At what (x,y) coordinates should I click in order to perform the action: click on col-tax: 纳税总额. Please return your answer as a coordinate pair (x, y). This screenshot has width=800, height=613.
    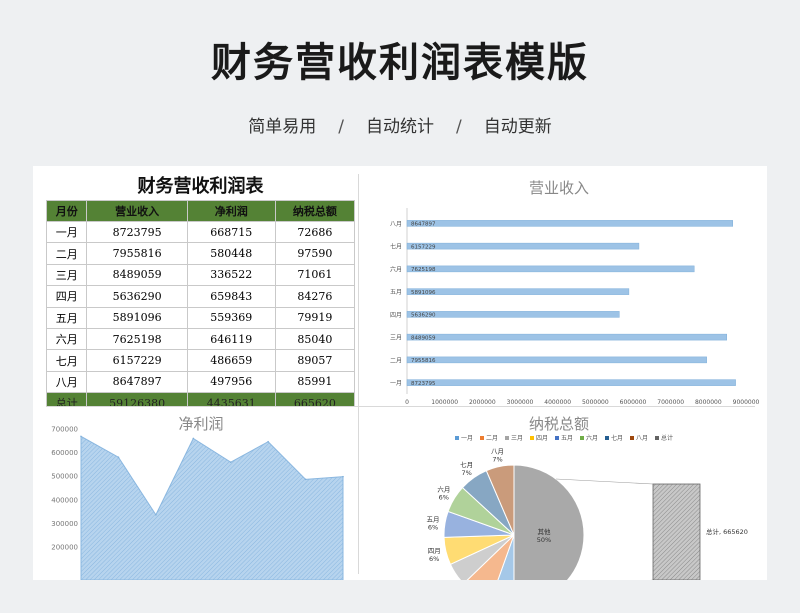
    Looking at the image, I should click on (315, 211).